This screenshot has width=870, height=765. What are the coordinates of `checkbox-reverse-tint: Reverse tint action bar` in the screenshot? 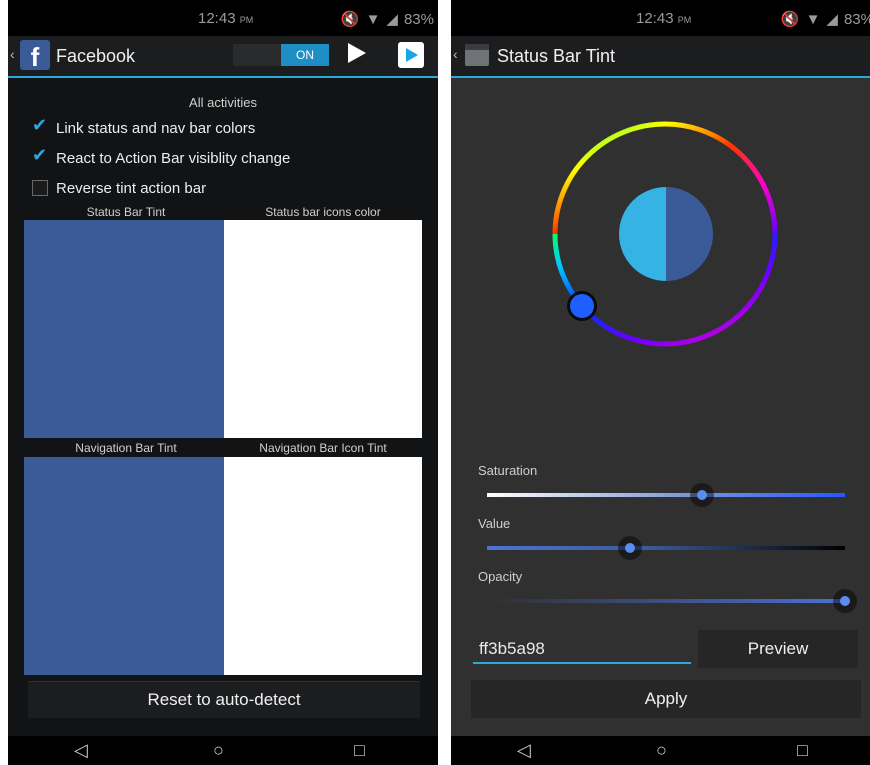 It's located at (119, 188).